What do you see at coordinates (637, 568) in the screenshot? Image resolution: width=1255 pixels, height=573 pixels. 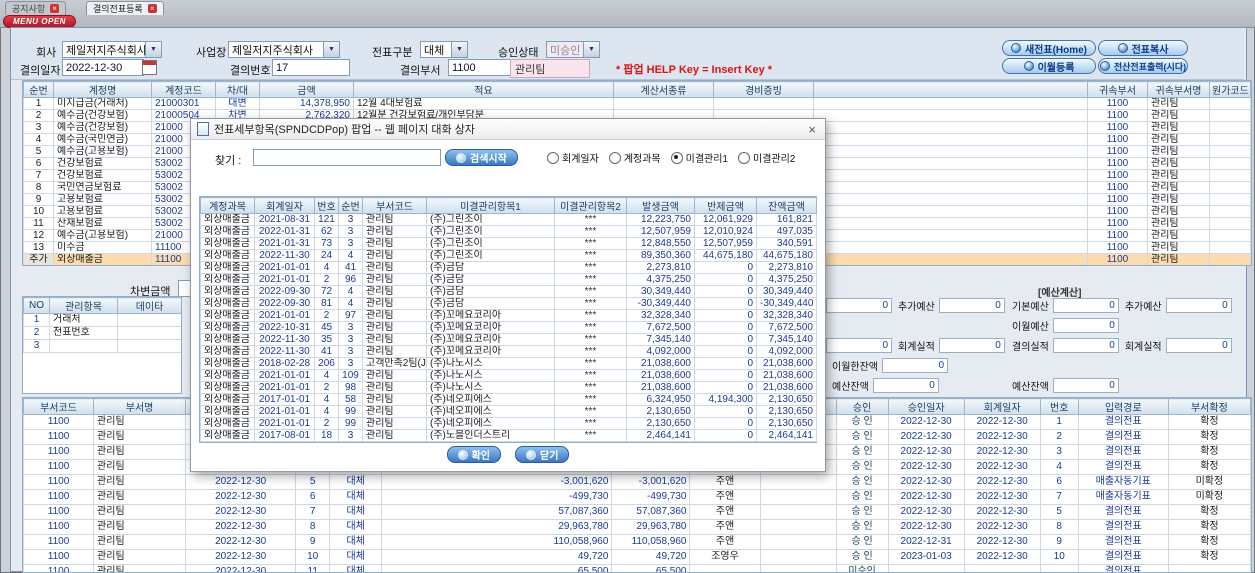 I see `table-row: 1100 관리팀 2022-12-30 11 대체 65,500 65,500 미승인 결의전표` at bounding box center [637, 568].